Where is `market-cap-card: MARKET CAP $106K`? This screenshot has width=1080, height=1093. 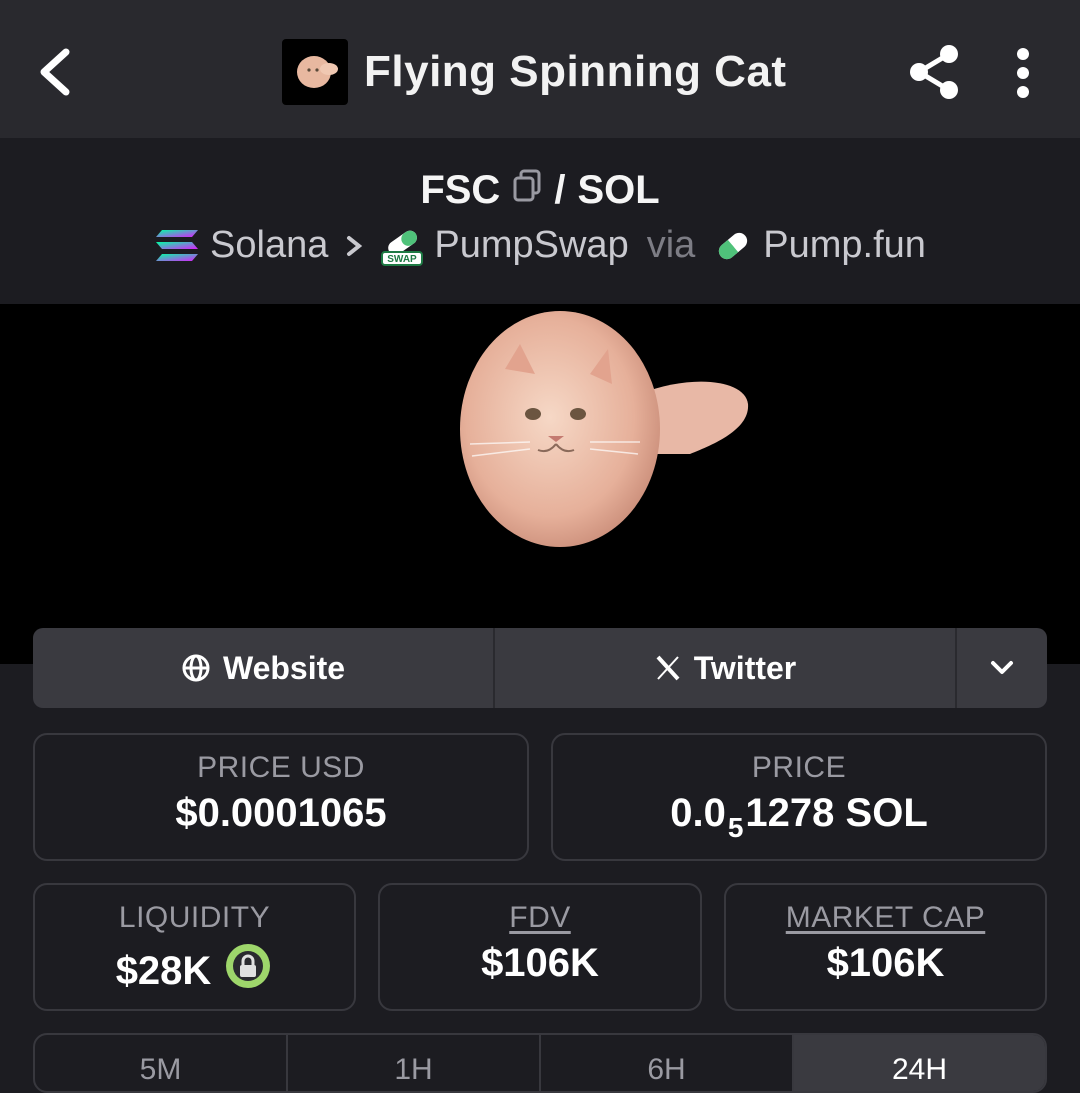
market-cap-card: MARKET CAP $106K is located at coordinates (885, 947).